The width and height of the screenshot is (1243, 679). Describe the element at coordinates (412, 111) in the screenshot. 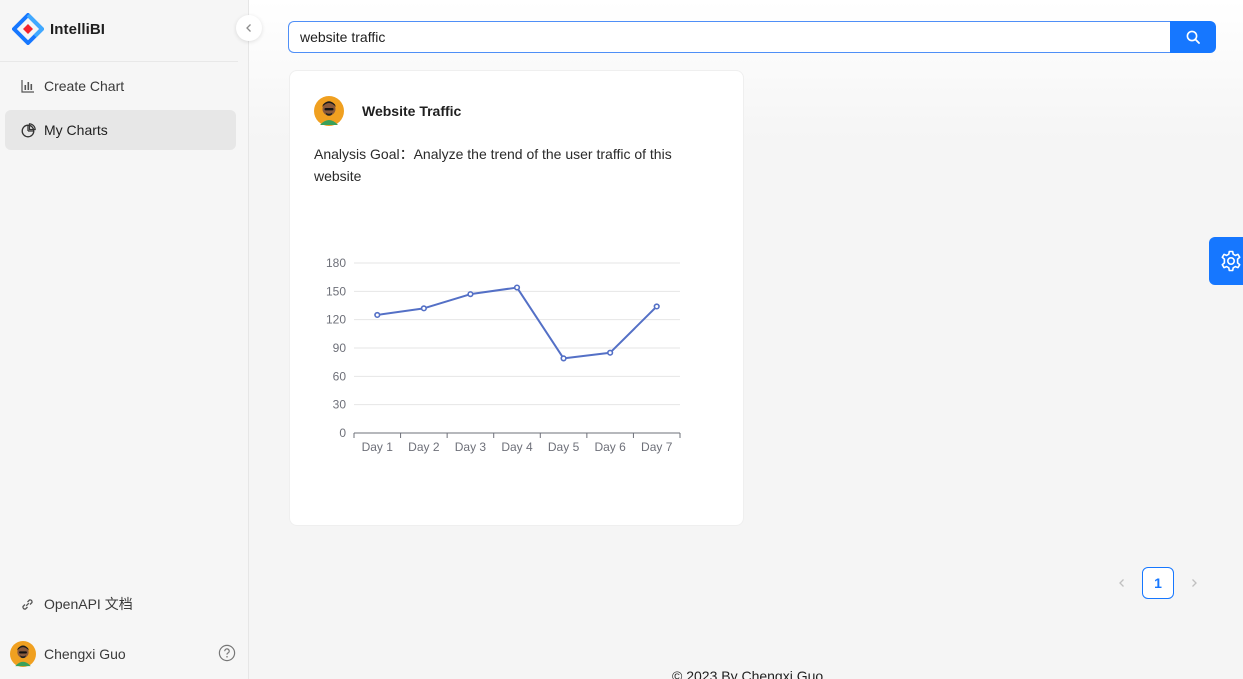

I see `chart-card-title: Website Traffic` at that location.